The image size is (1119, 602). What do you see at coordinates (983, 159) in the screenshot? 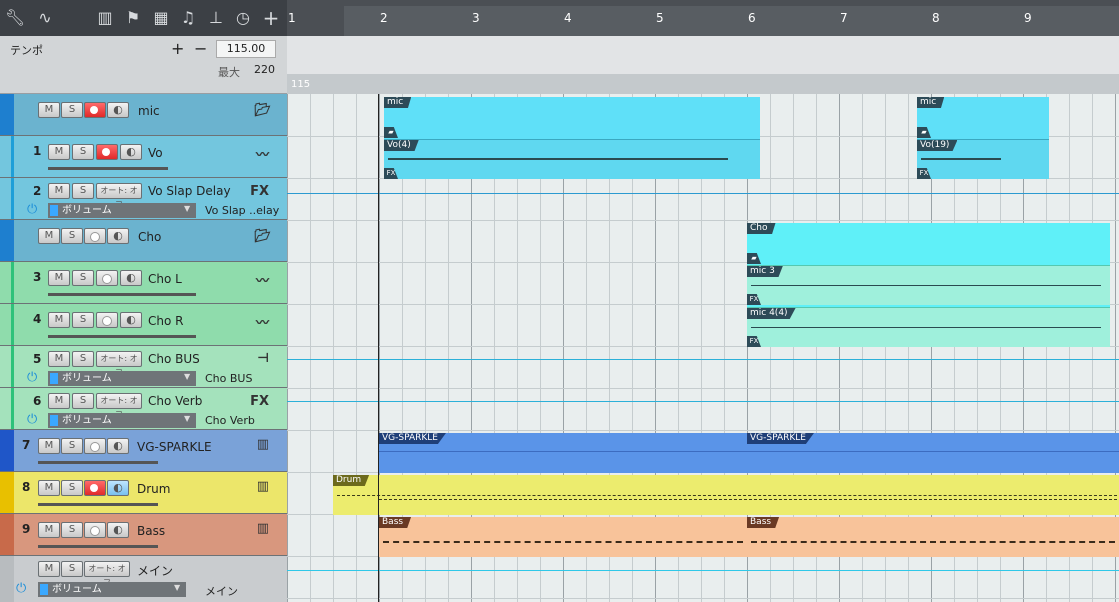
I see `audio-clip-vo-b: Vo(19) FX` at bounding box center [983, 159].